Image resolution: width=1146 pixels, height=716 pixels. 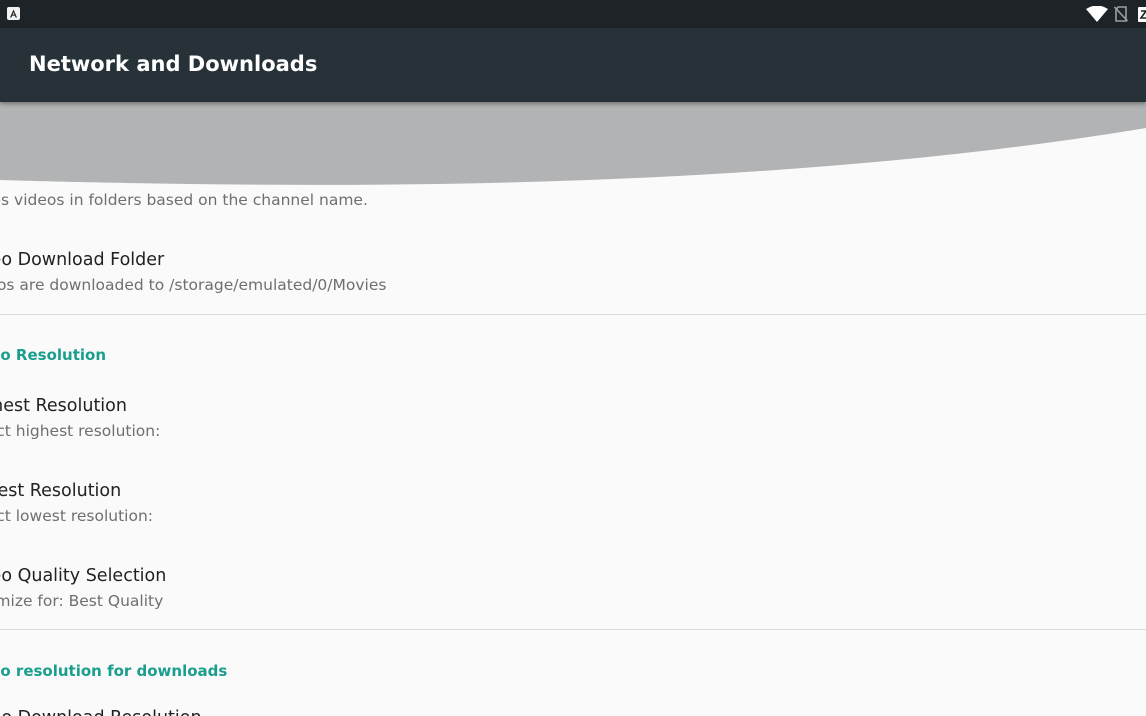 I want to click on category-downloads: Downloads, so click(x=28, y=124).